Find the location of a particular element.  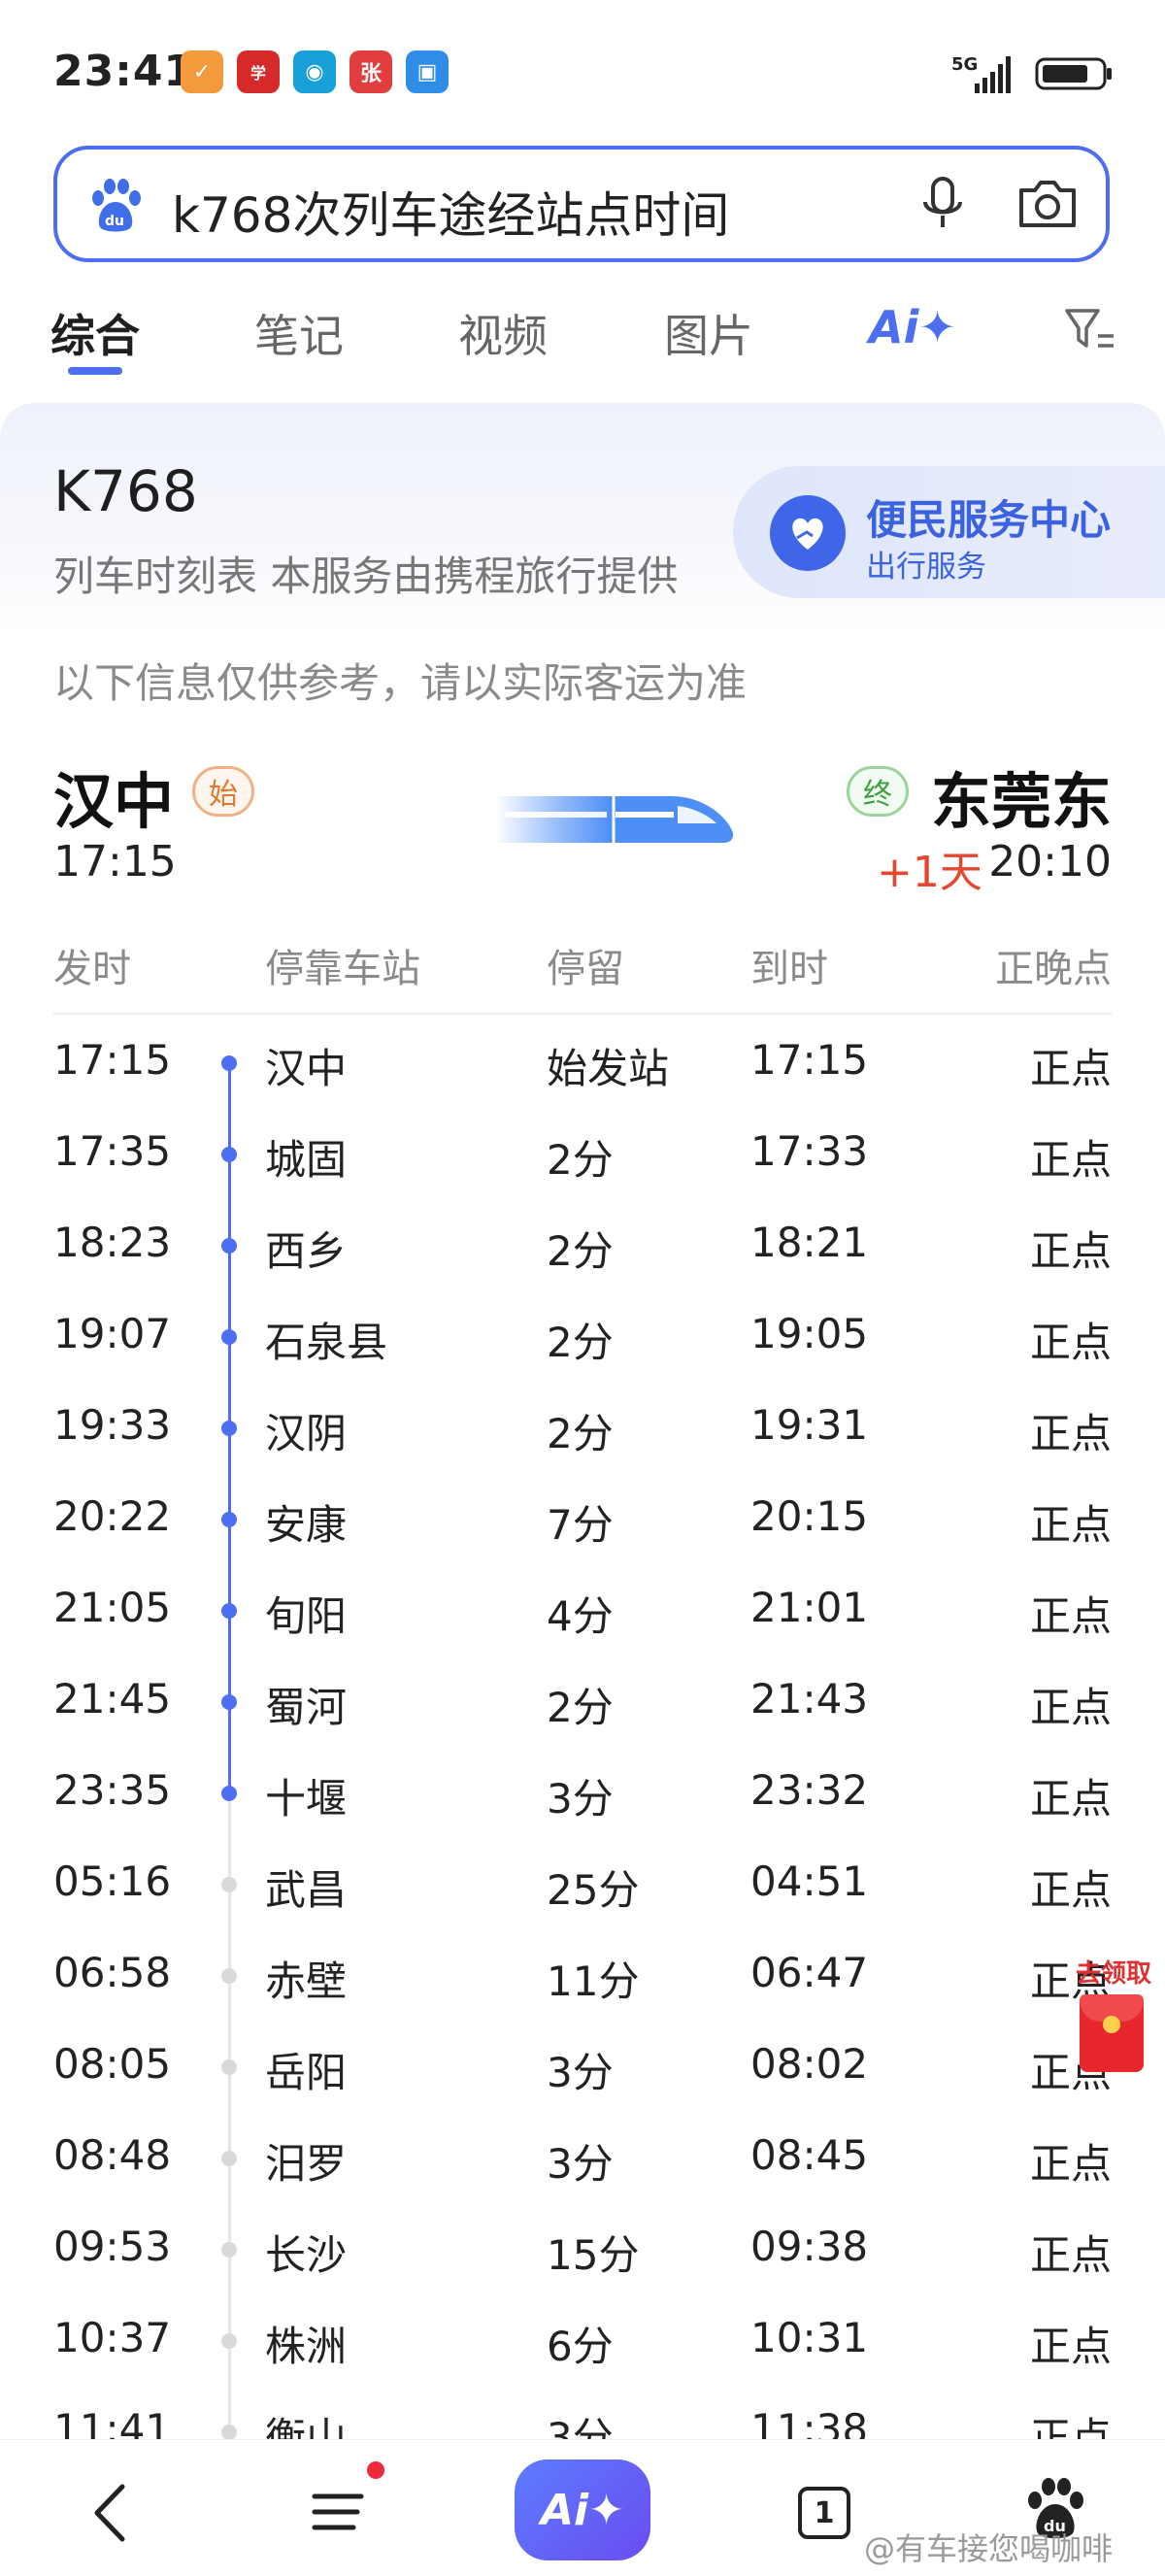

table-row: 19:07 石泉县 2分 19:05 正点 is located at coordinates (582, 1334).